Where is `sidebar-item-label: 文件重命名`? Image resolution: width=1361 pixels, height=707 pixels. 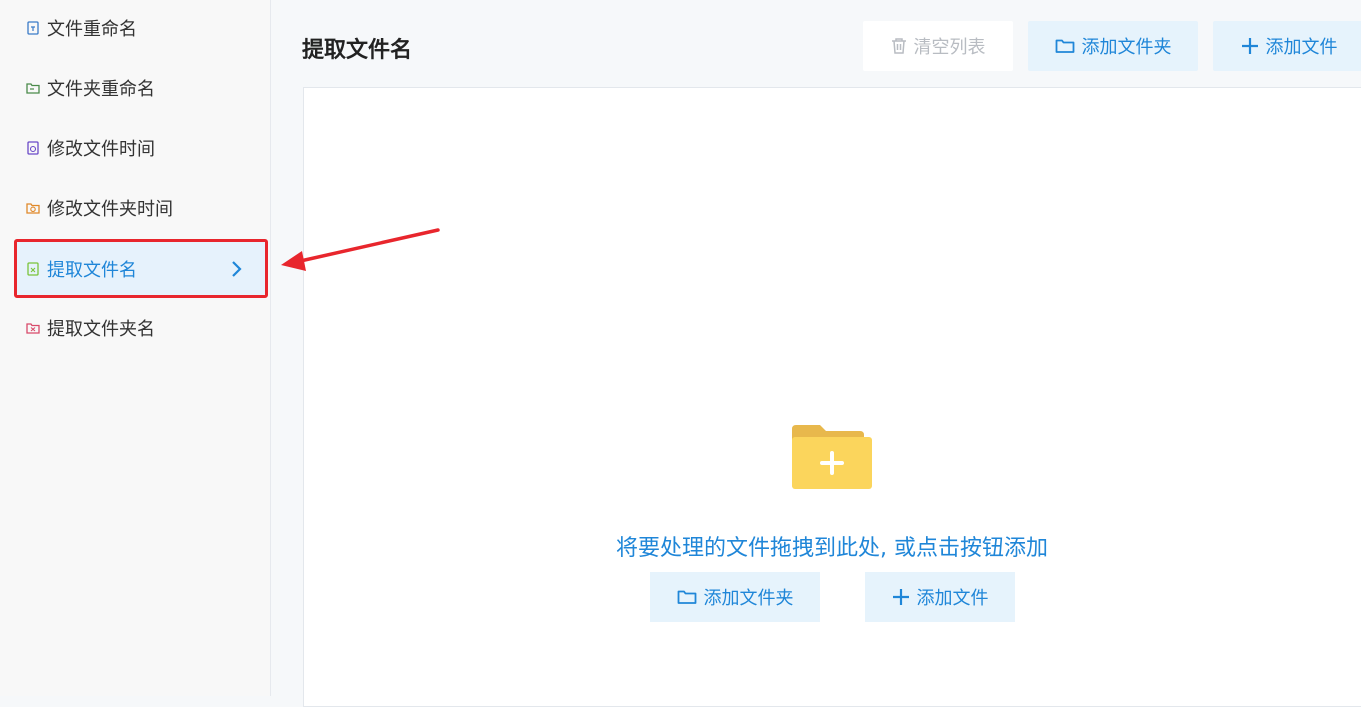
sidebar-item-label: 文件重命名 is located at coordinates (92, 29).